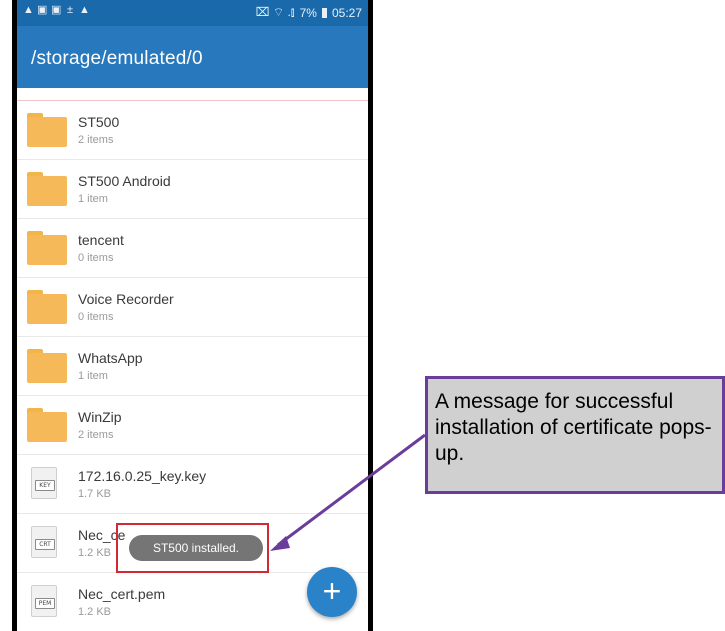 The image size is (725, 631). What do you see at coordinates (45, 603) in the screenshot?
I see `file-type-label: PEM` at bounding box center [45, 603].